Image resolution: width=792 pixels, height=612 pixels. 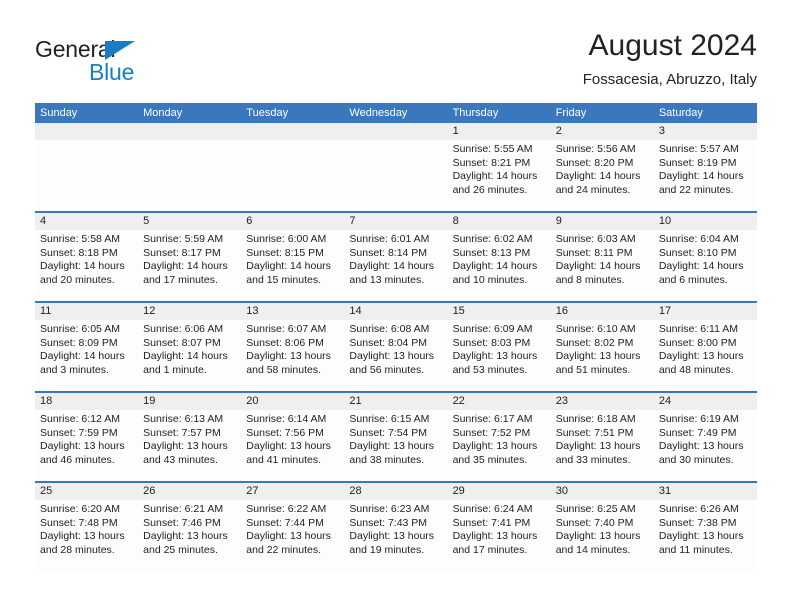 What do you see at coordinates (77, 549) in the screenshot?
I see `day-detail-line: and 28 minutes.` at bounding box center [77, 549].